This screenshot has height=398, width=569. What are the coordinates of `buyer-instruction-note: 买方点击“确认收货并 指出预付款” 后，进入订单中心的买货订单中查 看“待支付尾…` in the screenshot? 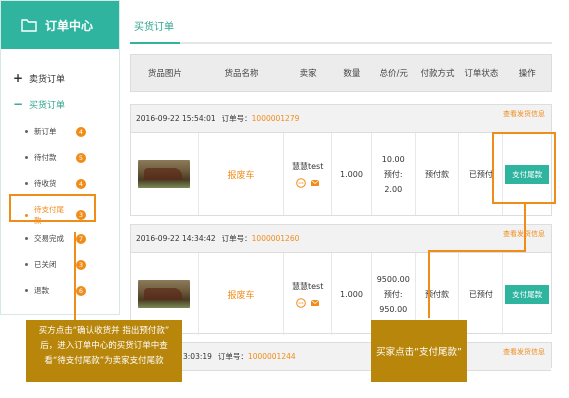 It's located at (104, 351).